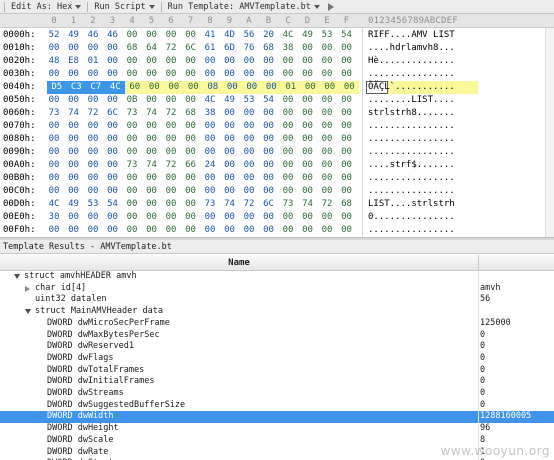 This screenshot has height=460, width=554. I want to click on template-row: char id[4] amvh, so click(277, 289).